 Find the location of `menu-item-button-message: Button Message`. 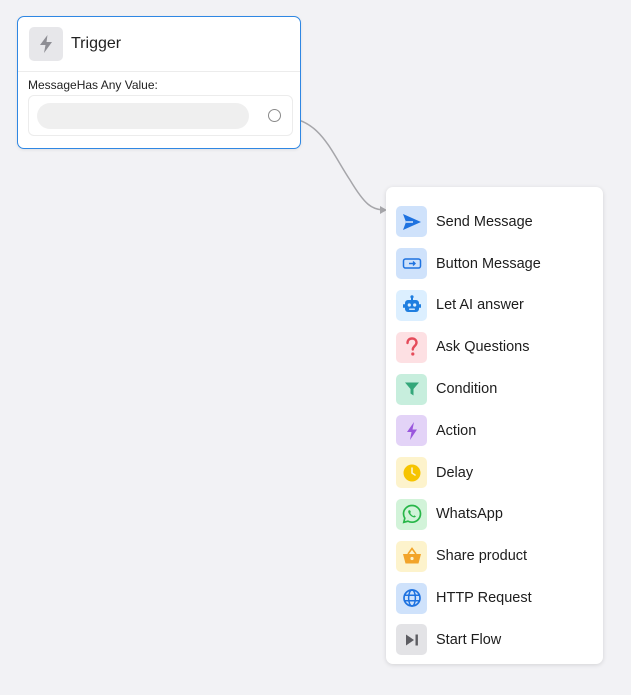

menu-item-button-message: Button Message is located at coordinates (494, 264).